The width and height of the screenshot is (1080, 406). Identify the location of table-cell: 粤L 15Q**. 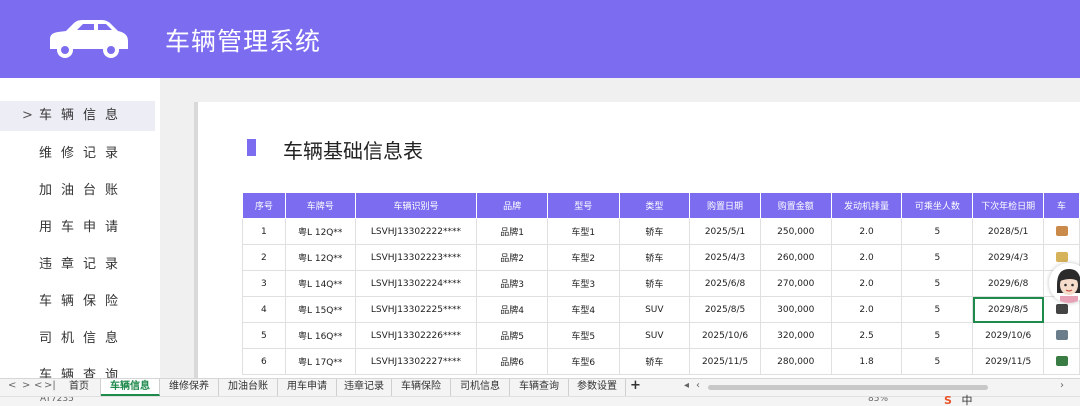
(320, 309).